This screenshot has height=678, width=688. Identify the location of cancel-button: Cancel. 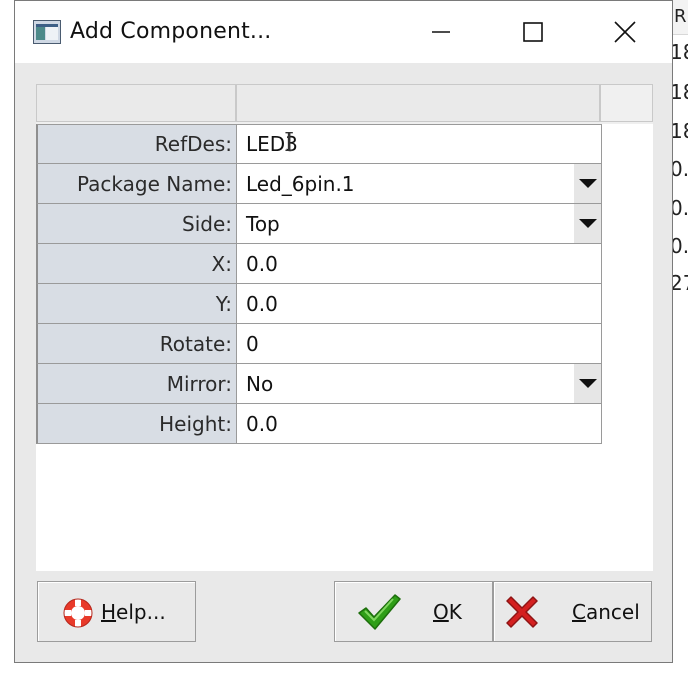
(572, 611).